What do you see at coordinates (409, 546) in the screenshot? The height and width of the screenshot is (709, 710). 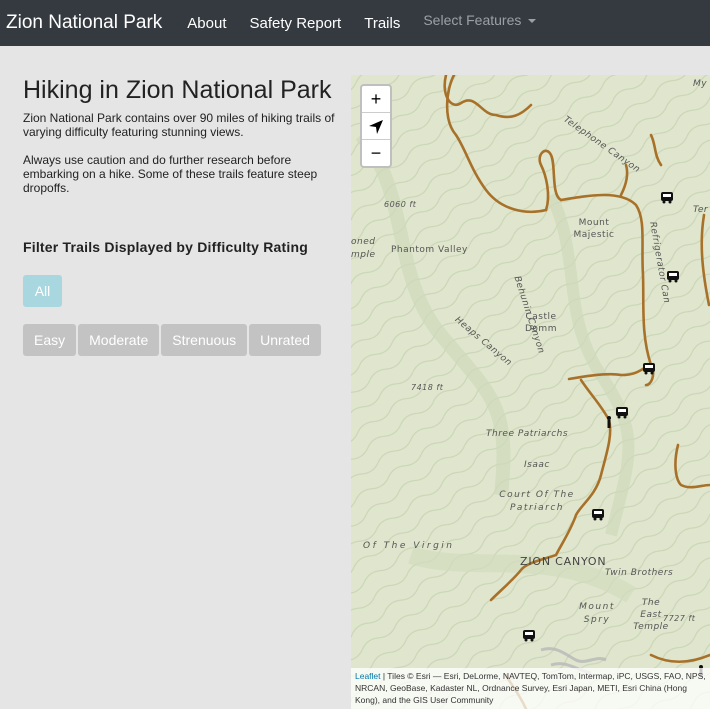 I see `map-label: Of The Virgin` at bounding box center [409, 546].